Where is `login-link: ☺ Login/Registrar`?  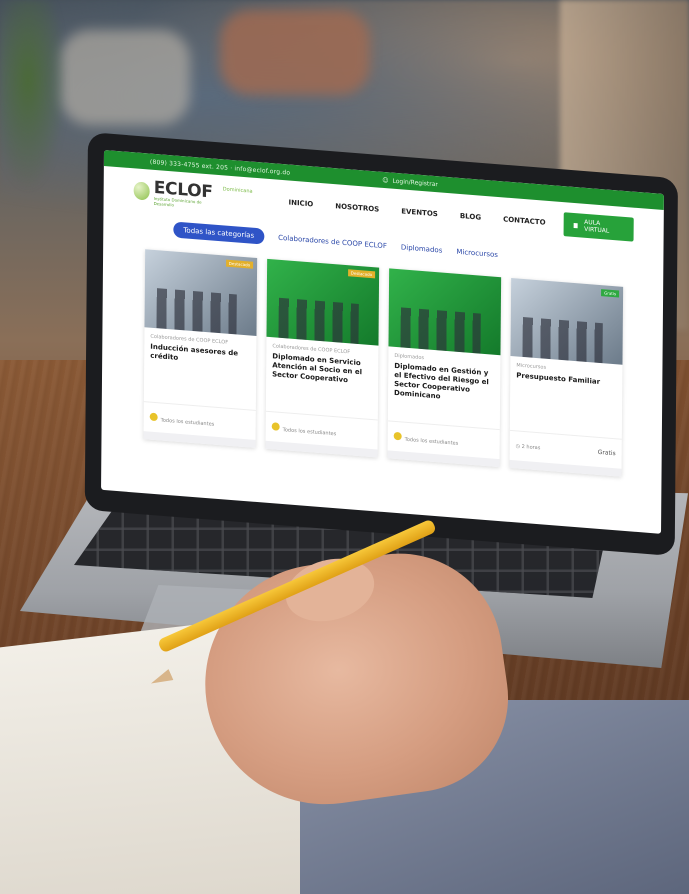 login-link: ☺ Login/Registrar is located at coordinates (410, 181).